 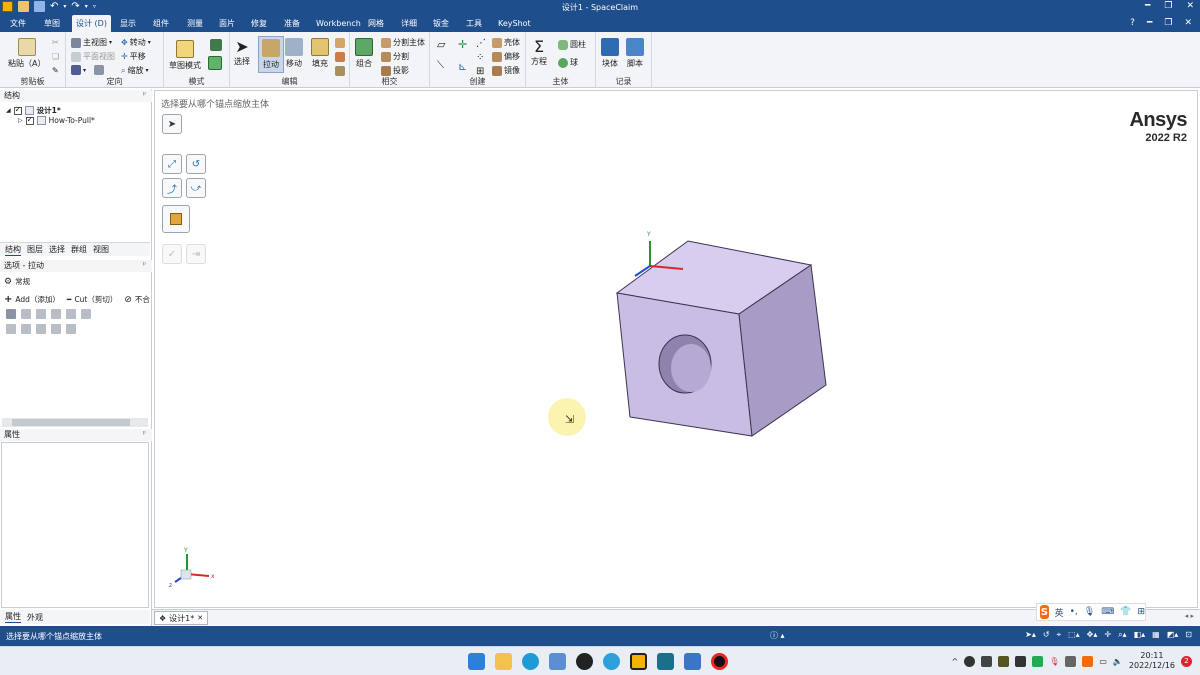 What do you see at coordinates (1188, 23) in the screenshot?
I see `ribbon-close-icon: ✕` at bounding box center [1188, 23].